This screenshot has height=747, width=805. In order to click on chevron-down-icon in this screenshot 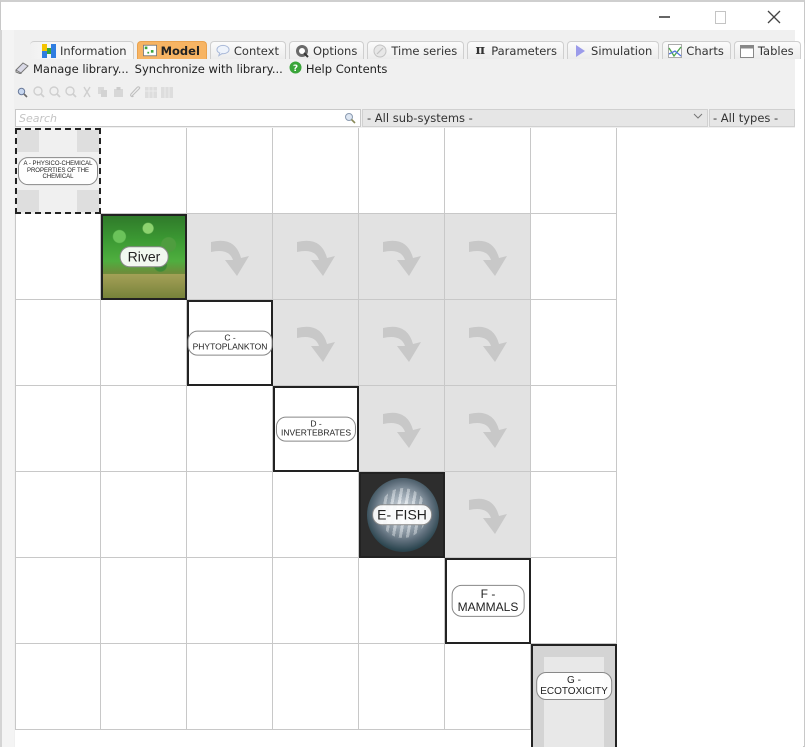, I will do `click(698, 117)`.